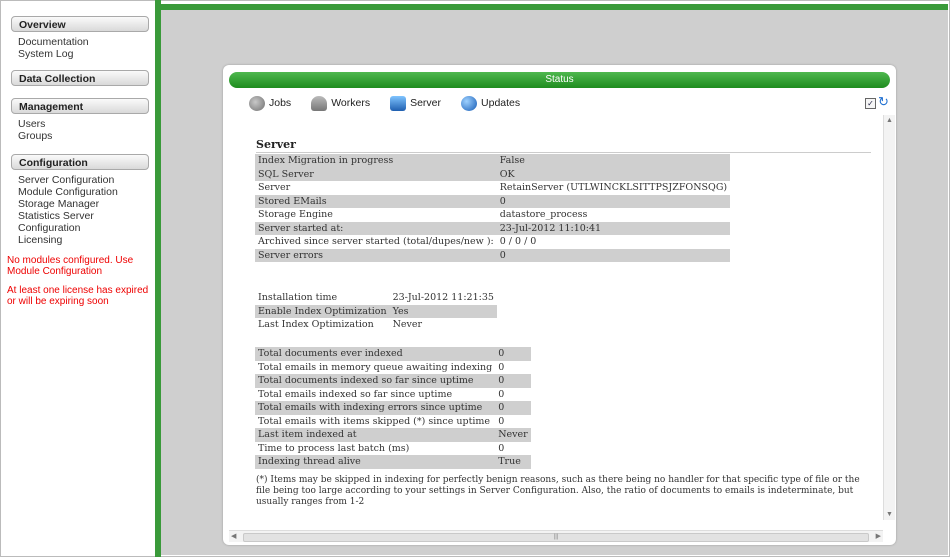 This screenshot has height=557, width=950. What do you see at coordinates (80, 78) in the screenshot?
I see `nav-section-data-collection: Data Collection` at bounding box center [80, 78].